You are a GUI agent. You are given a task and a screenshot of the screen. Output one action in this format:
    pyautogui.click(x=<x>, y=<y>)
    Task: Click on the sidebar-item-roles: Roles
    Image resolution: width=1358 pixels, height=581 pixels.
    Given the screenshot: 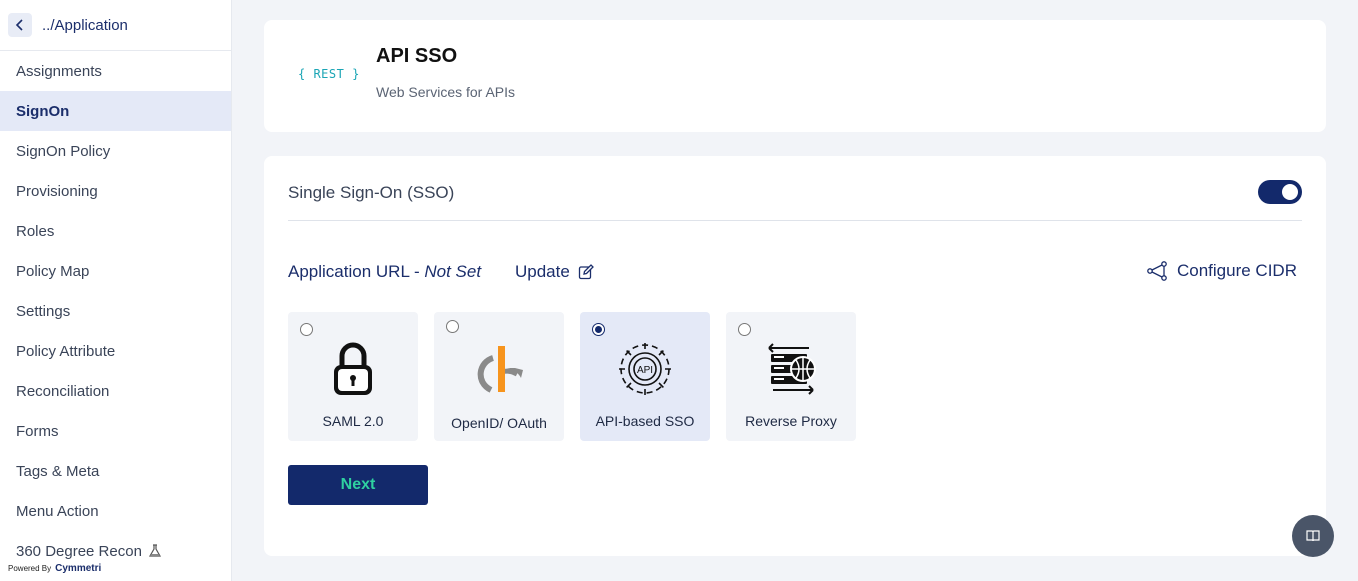 What is the action you would take?
    pyautogui.click(x=115, y=231)
    